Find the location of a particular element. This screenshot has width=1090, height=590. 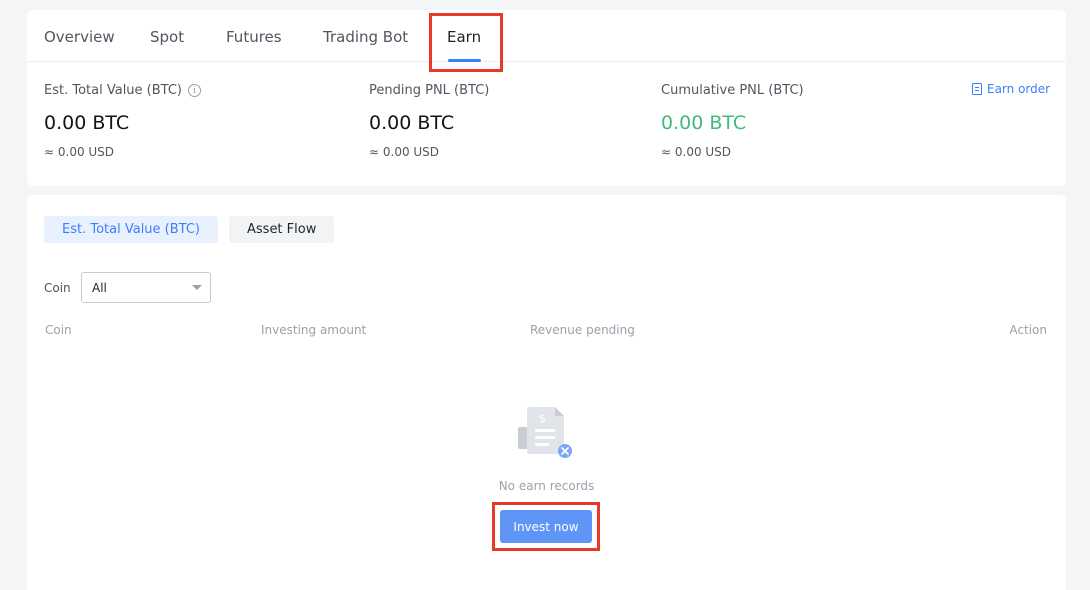

subtab-est-total-value: Est. Total Value (BTC) is located at coordinates (131, 229).